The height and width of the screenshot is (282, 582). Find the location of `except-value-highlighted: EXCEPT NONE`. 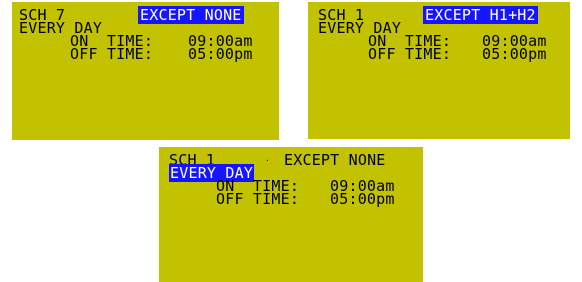

except-value-highlighted: EXCEPT NONE is located at coordinates (191, 15).